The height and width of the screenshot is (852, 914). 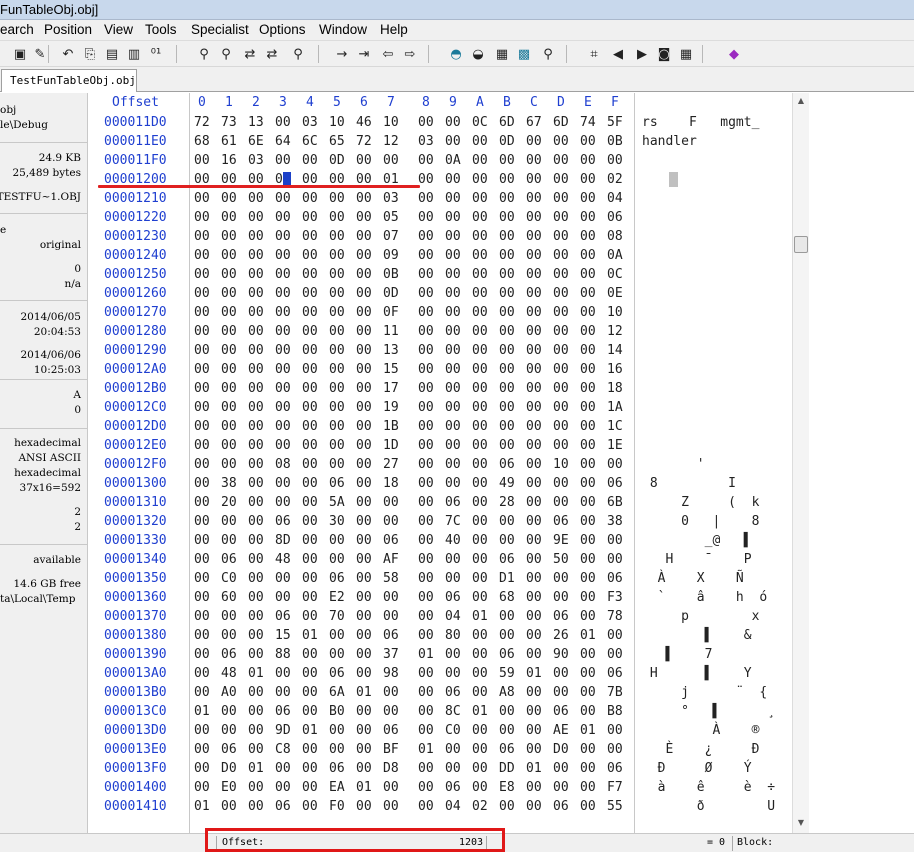 I want to click on hex-byte: BF, so click(x=391, y=749).